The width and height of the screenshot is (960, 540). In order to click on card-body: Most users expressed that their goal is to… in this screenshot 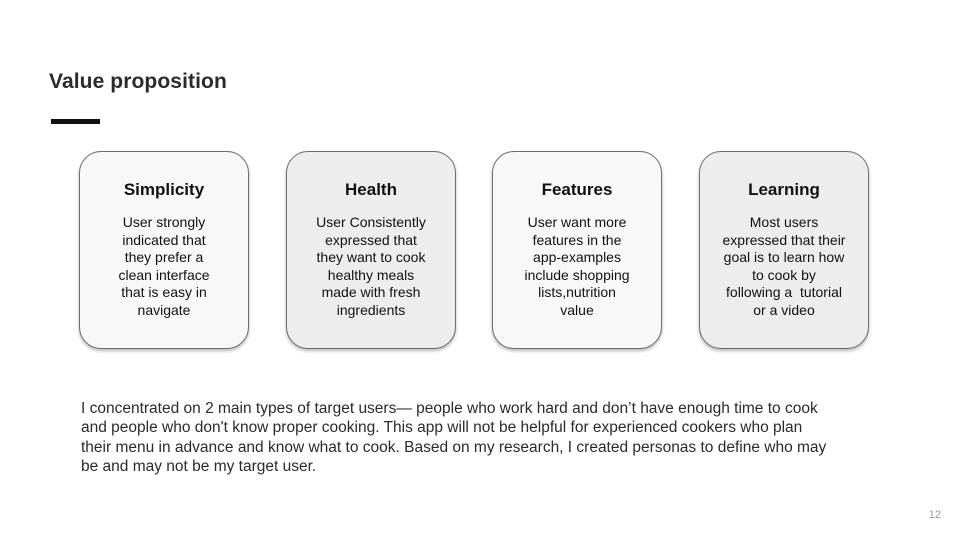, I will do `click(784, 266)`.